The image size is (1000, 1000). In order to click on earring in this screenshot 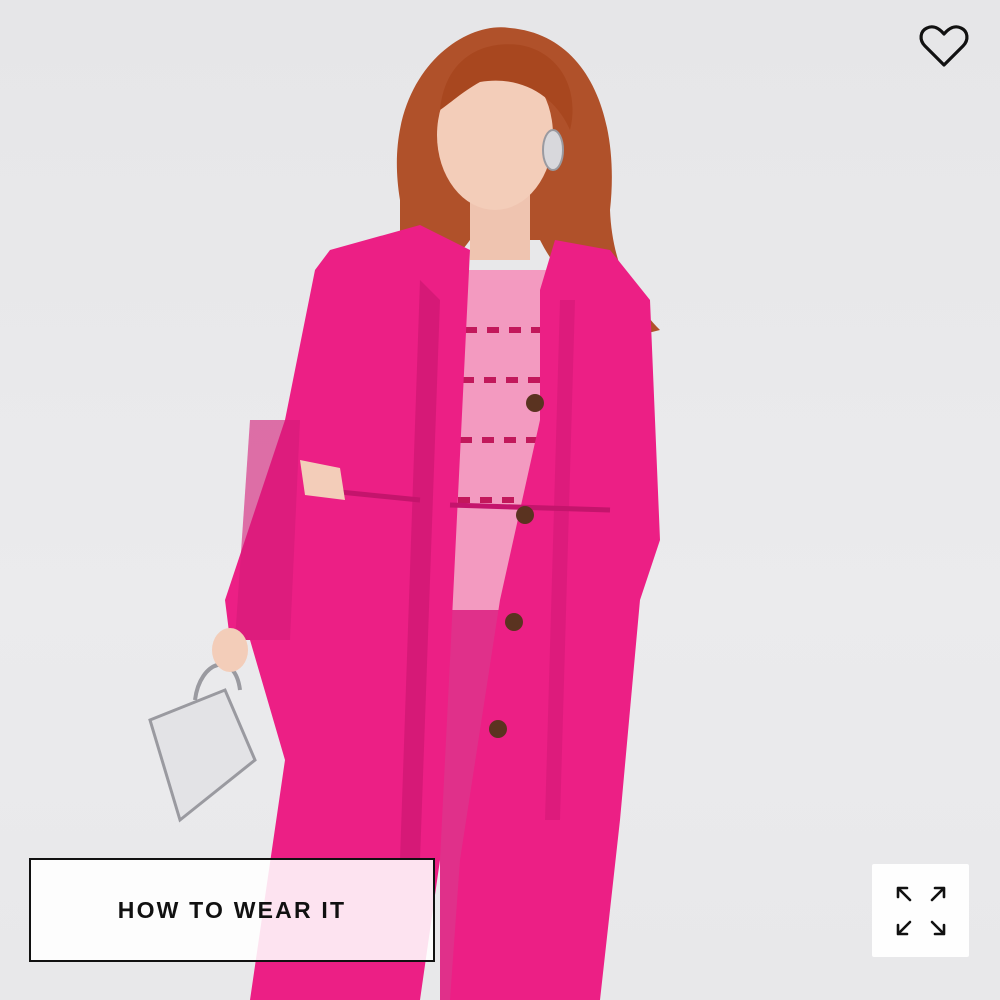, I will do `click(553, 150)`.